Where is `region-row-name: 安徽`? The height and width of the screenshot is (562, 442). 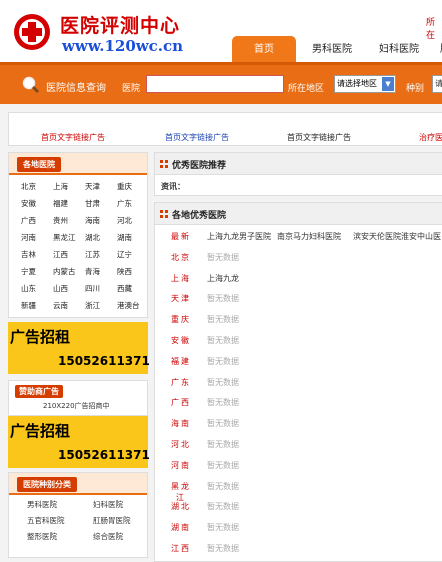
region-row-name: 安徽 is located at coordinates (181, 340).